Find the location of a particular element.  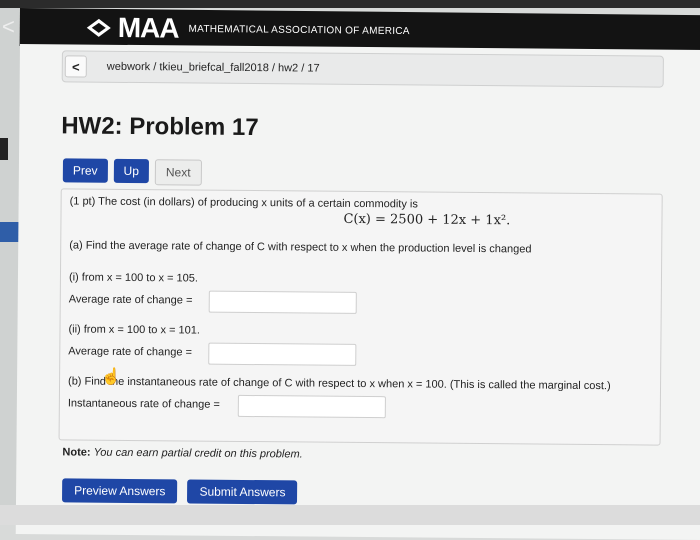

next-button: Next is located at coordinates (178, 172).